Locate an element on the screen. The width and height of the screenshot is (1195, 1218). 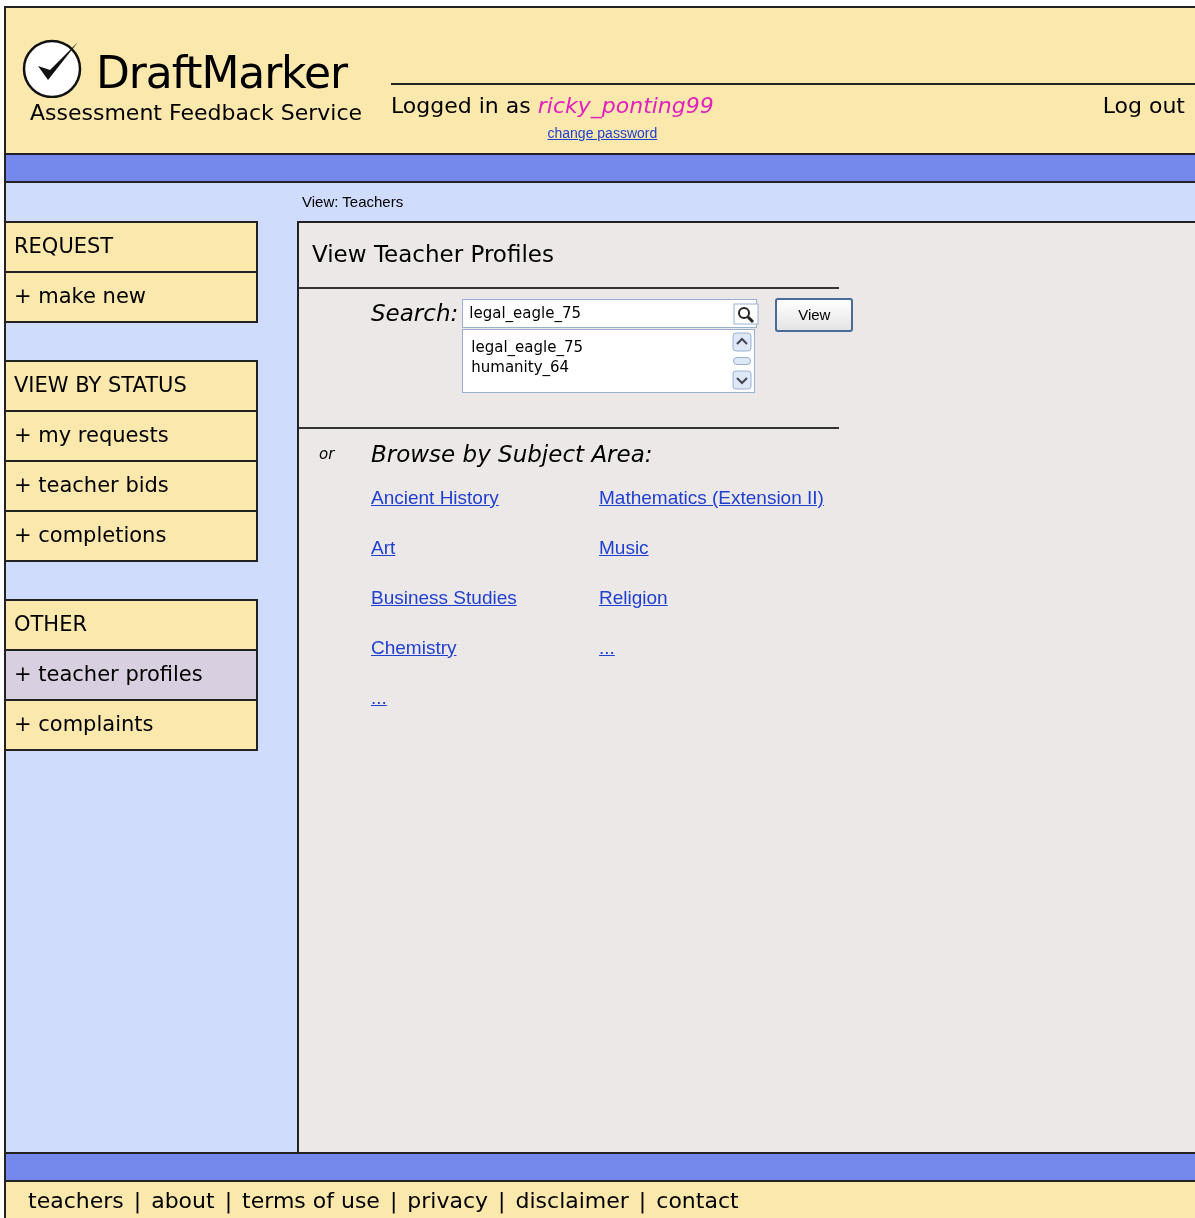
scroll-down-icon is located at coordinates (742, 380).